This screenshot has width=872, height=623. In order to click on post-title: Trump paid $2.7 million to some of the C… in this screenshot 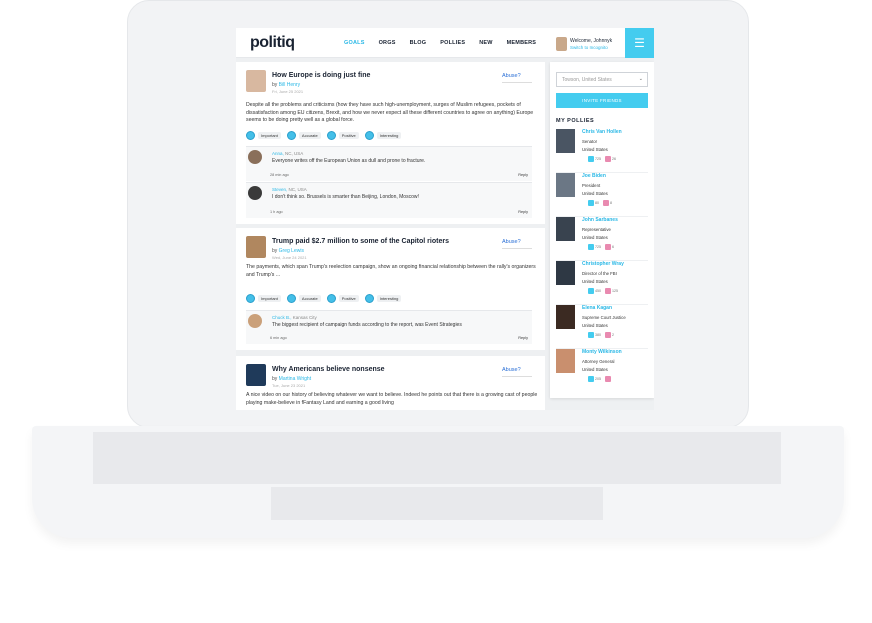, I will do `click(360, 241)`.